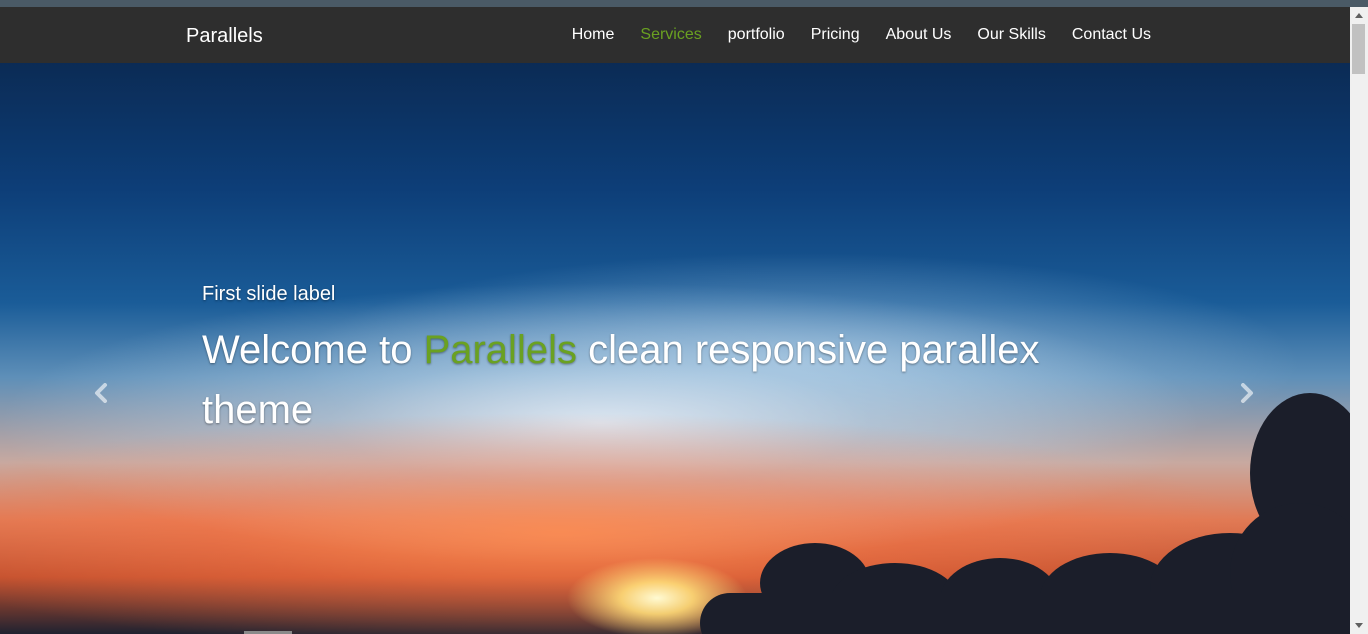  What do you see at coordinates (500, 350) in the screenshot?
I see `heading-accent: Parallels` at bounding box center [500, 350].